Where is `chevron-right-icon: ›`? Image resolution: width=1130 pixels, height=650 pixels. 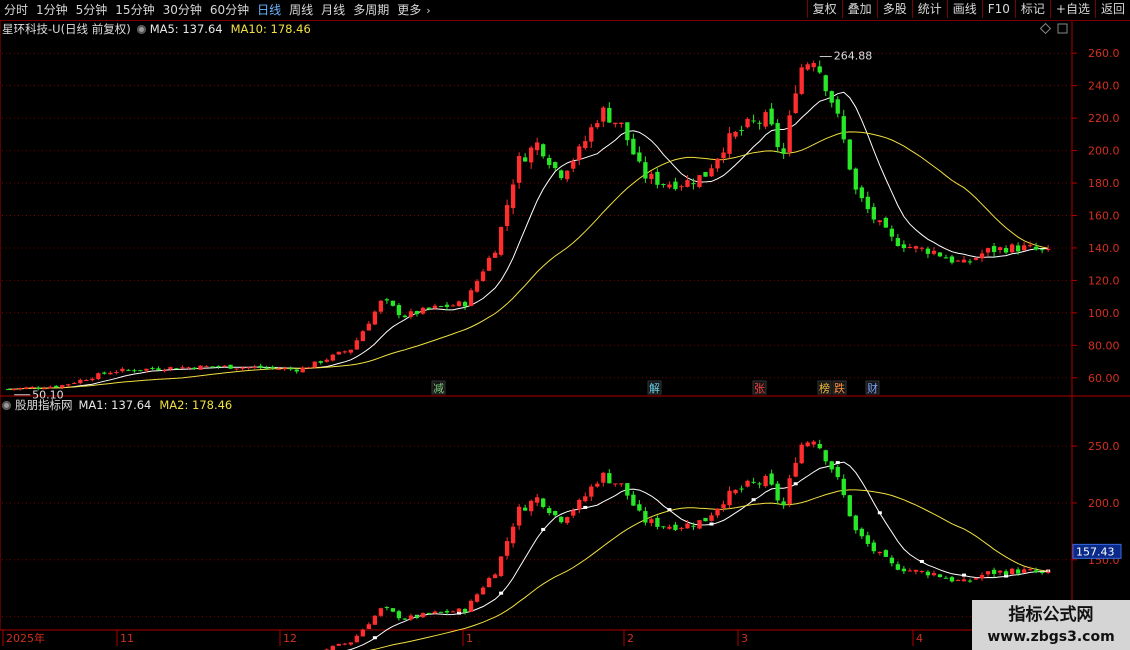
chevron-right-icon: › is located at coordinates (428, 10).